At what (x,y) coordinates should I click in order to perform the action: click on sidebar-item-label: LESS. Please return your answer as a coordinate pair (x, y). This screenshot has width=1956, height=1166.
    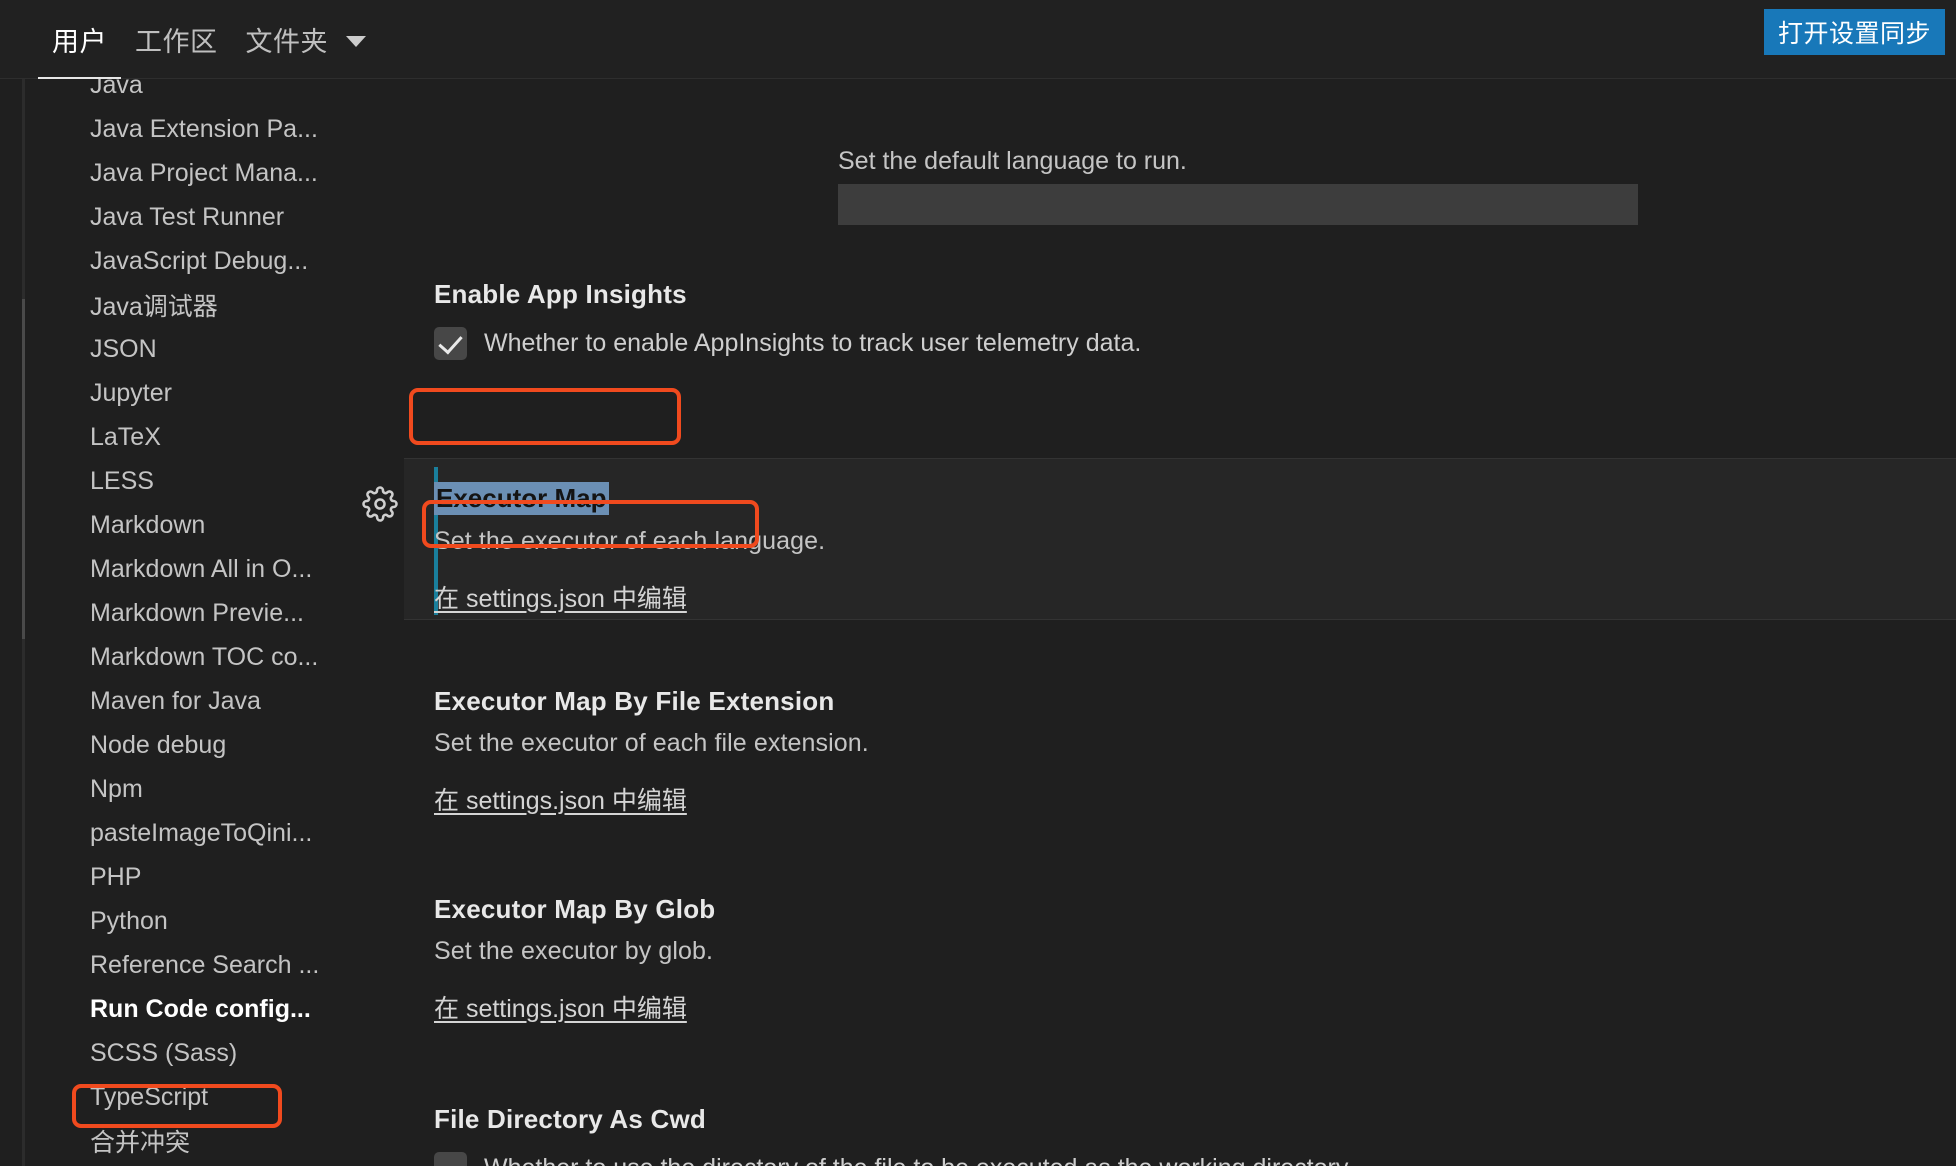
    Looking at the image, I should click on (122, 480).